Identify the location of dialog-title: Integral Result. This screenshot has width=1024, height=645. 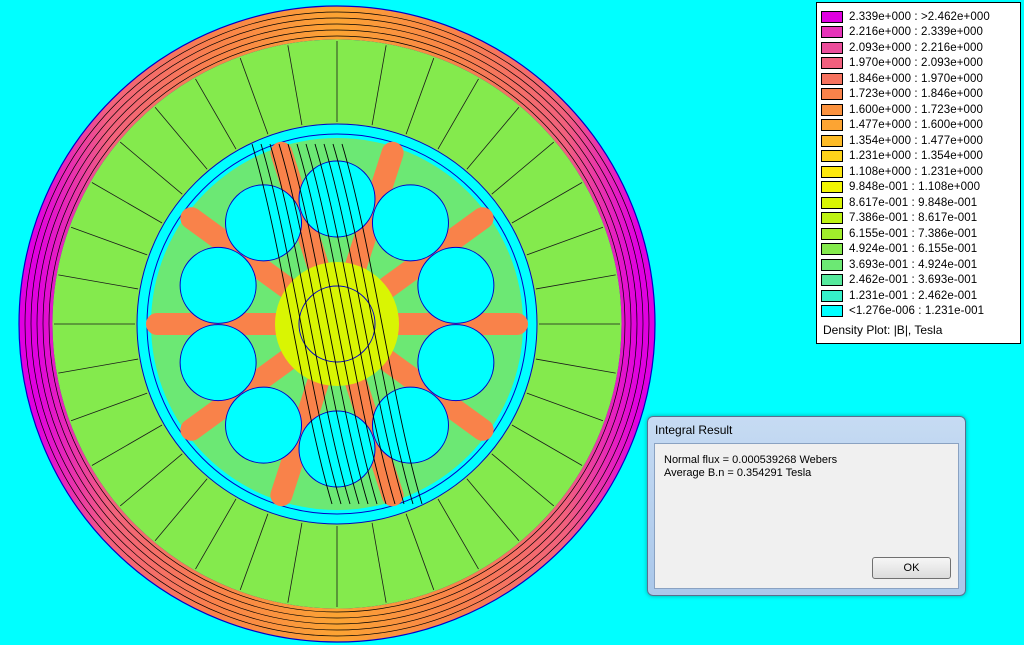
(694, 430).